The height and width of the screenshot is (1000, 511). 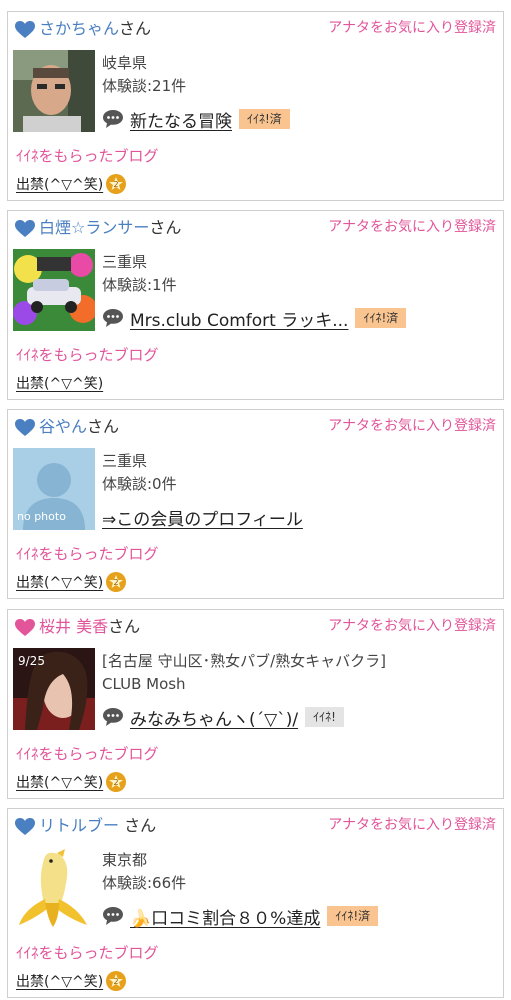 I want to click on member-name-link: リトルブー, so click(x=79, y=825).